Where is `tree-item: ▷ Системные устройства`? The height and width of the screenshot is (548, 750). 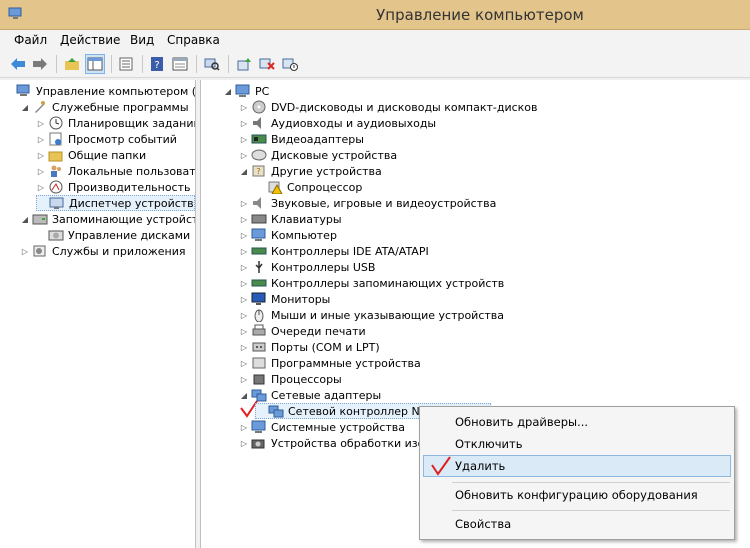 tree-item: ▷ Системные устройства is located at coordinates (322, 427).